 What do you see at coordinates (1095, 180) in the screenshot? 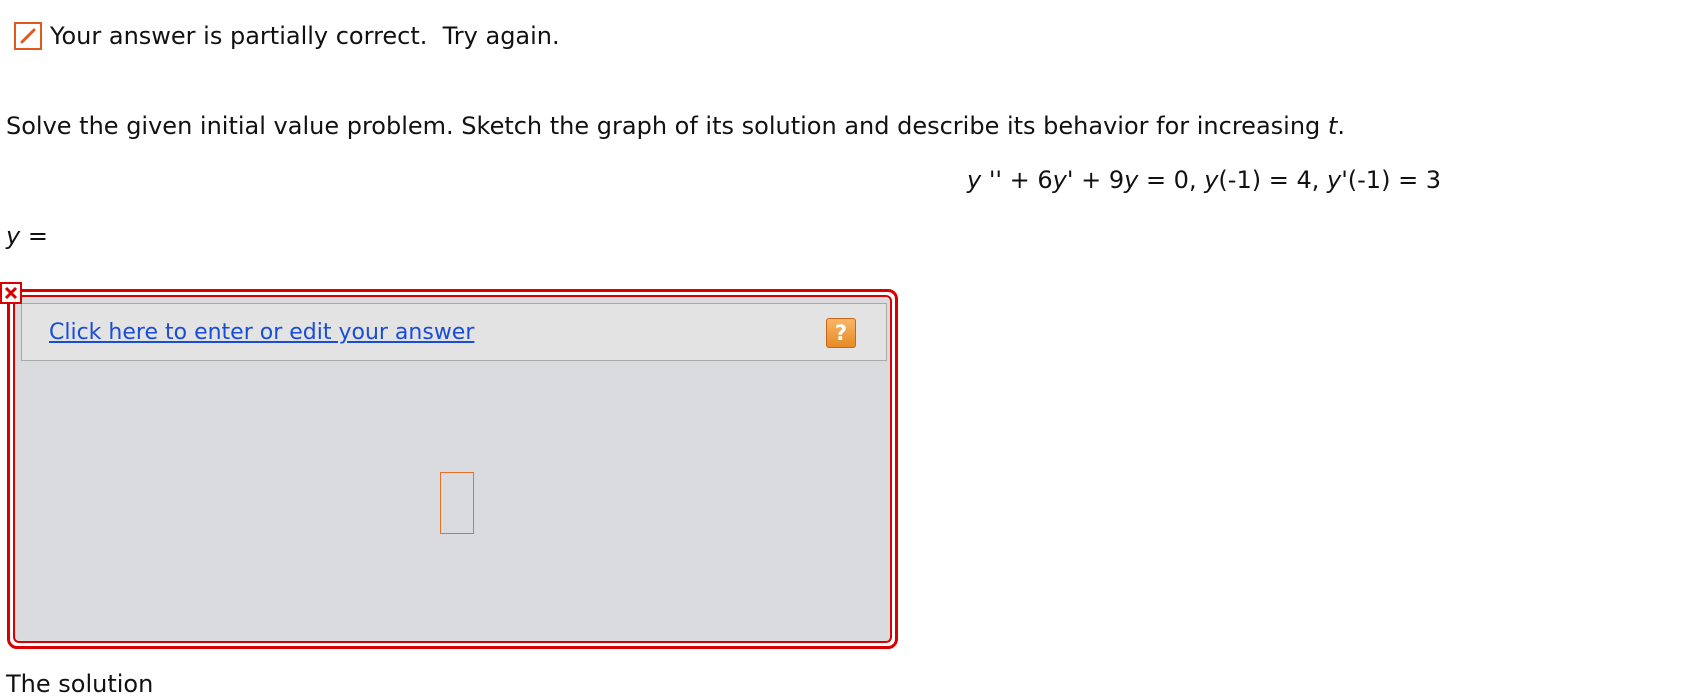
I see `eq-text: ' + 9` at bounding box center [1095, 180].